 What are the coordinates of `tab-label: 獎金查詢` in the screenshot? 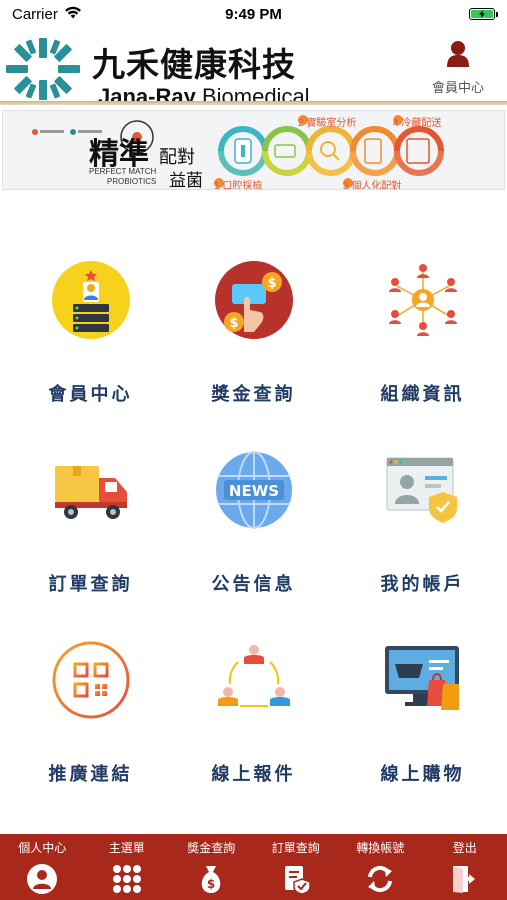 It's located at (211, 848).